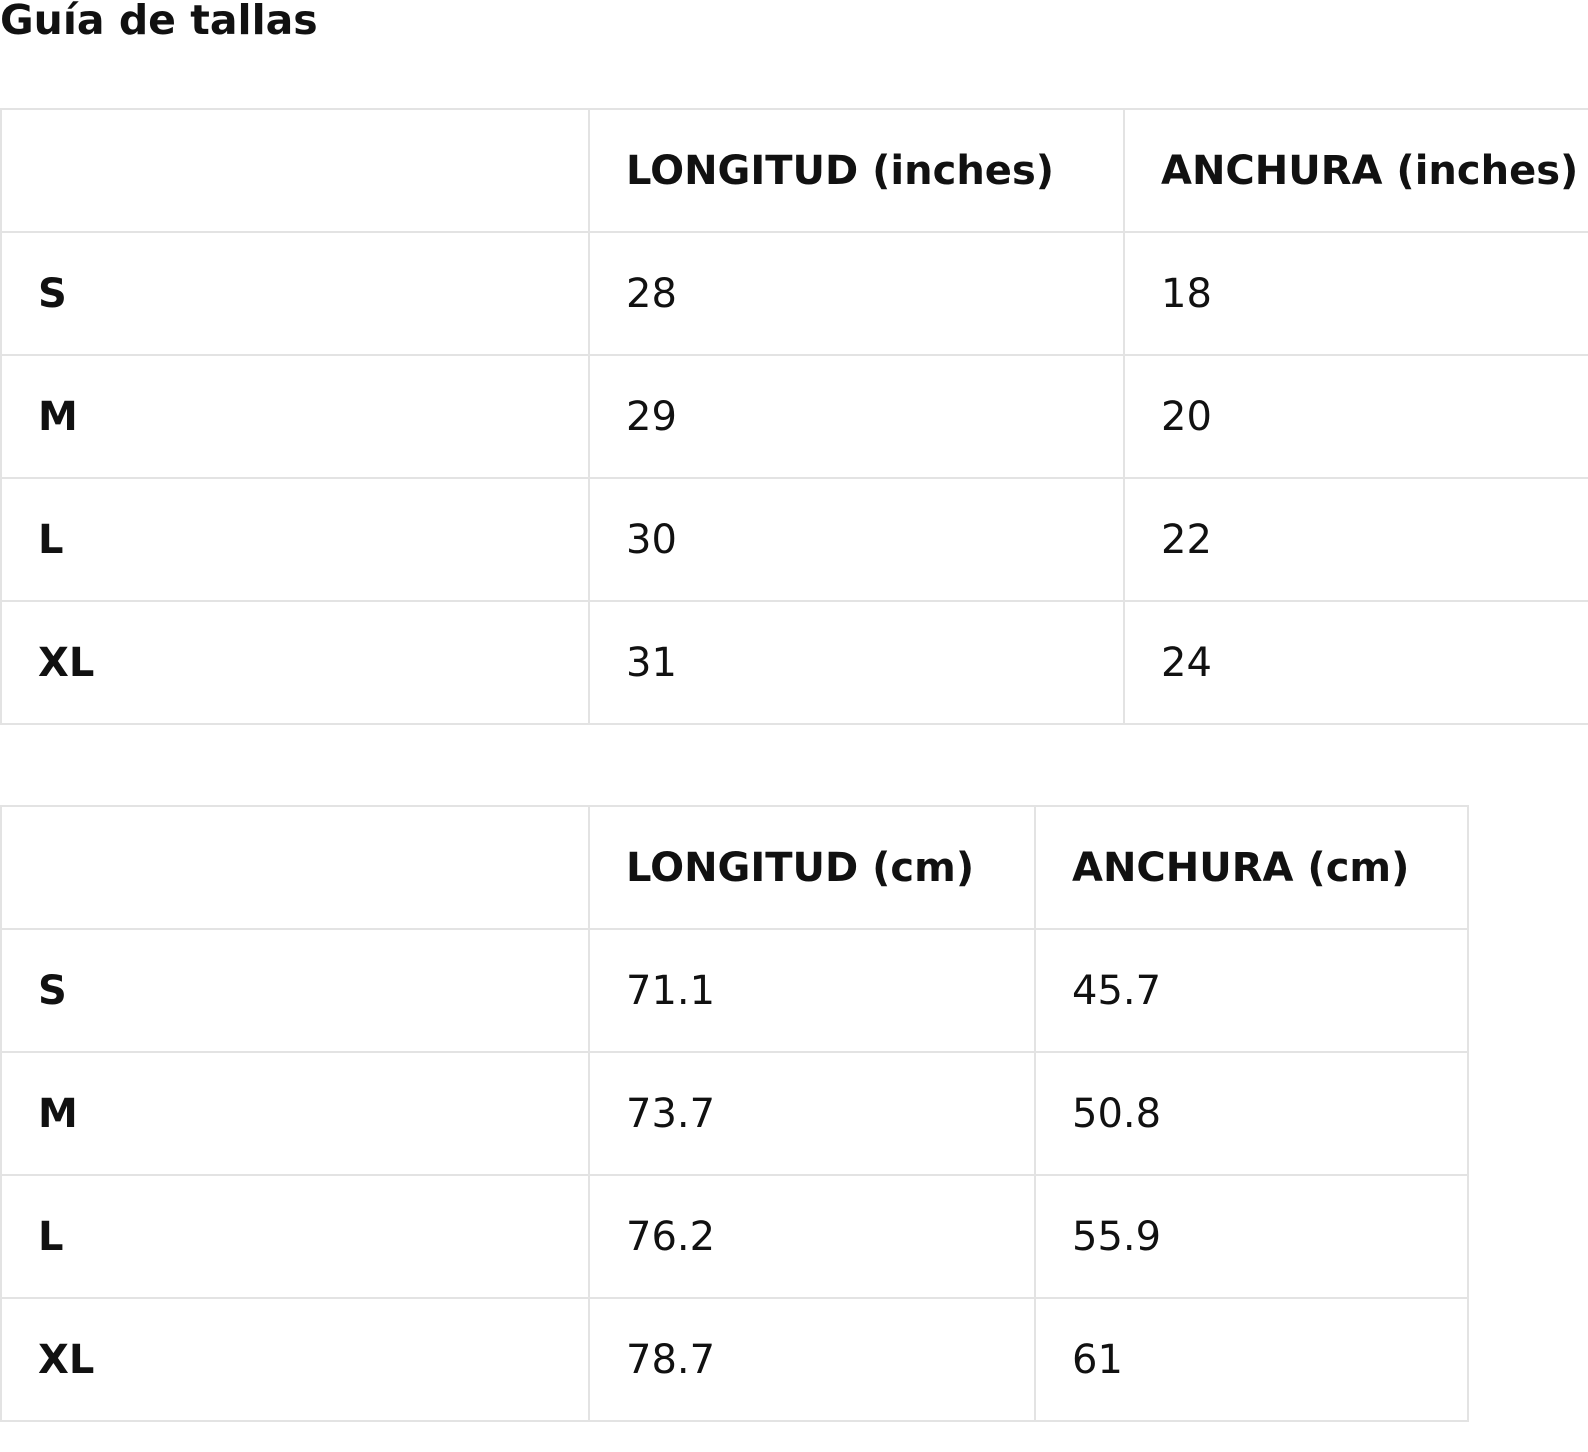 The image size is (1588, 1452). What do you see at coordinates (1251, 1359) in the screenshot?
I see `width-value: 61` at bounding box center [1251, 1359].